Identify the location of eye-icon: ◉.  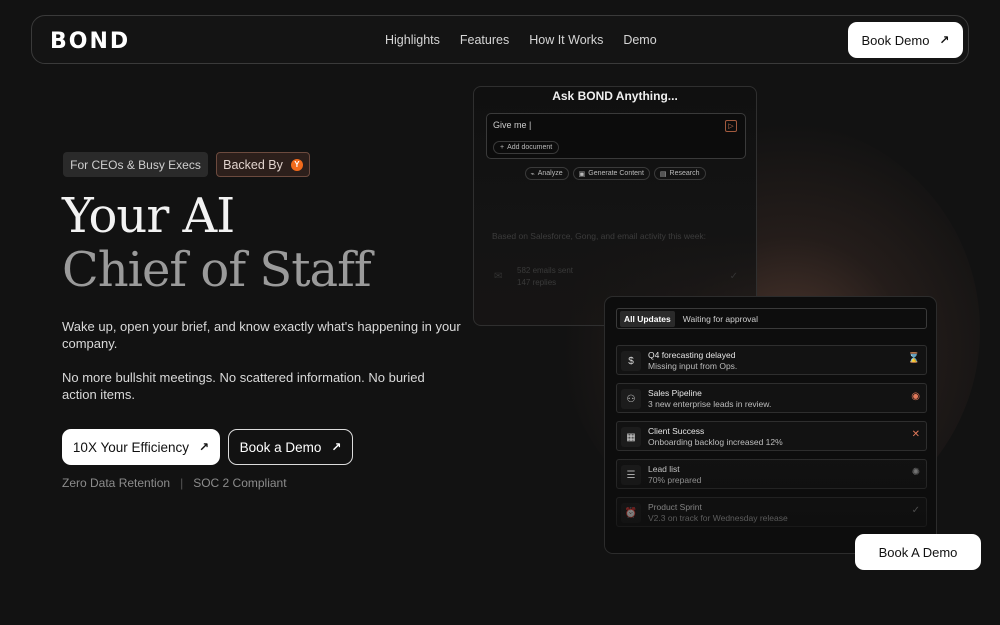
(915, 396).